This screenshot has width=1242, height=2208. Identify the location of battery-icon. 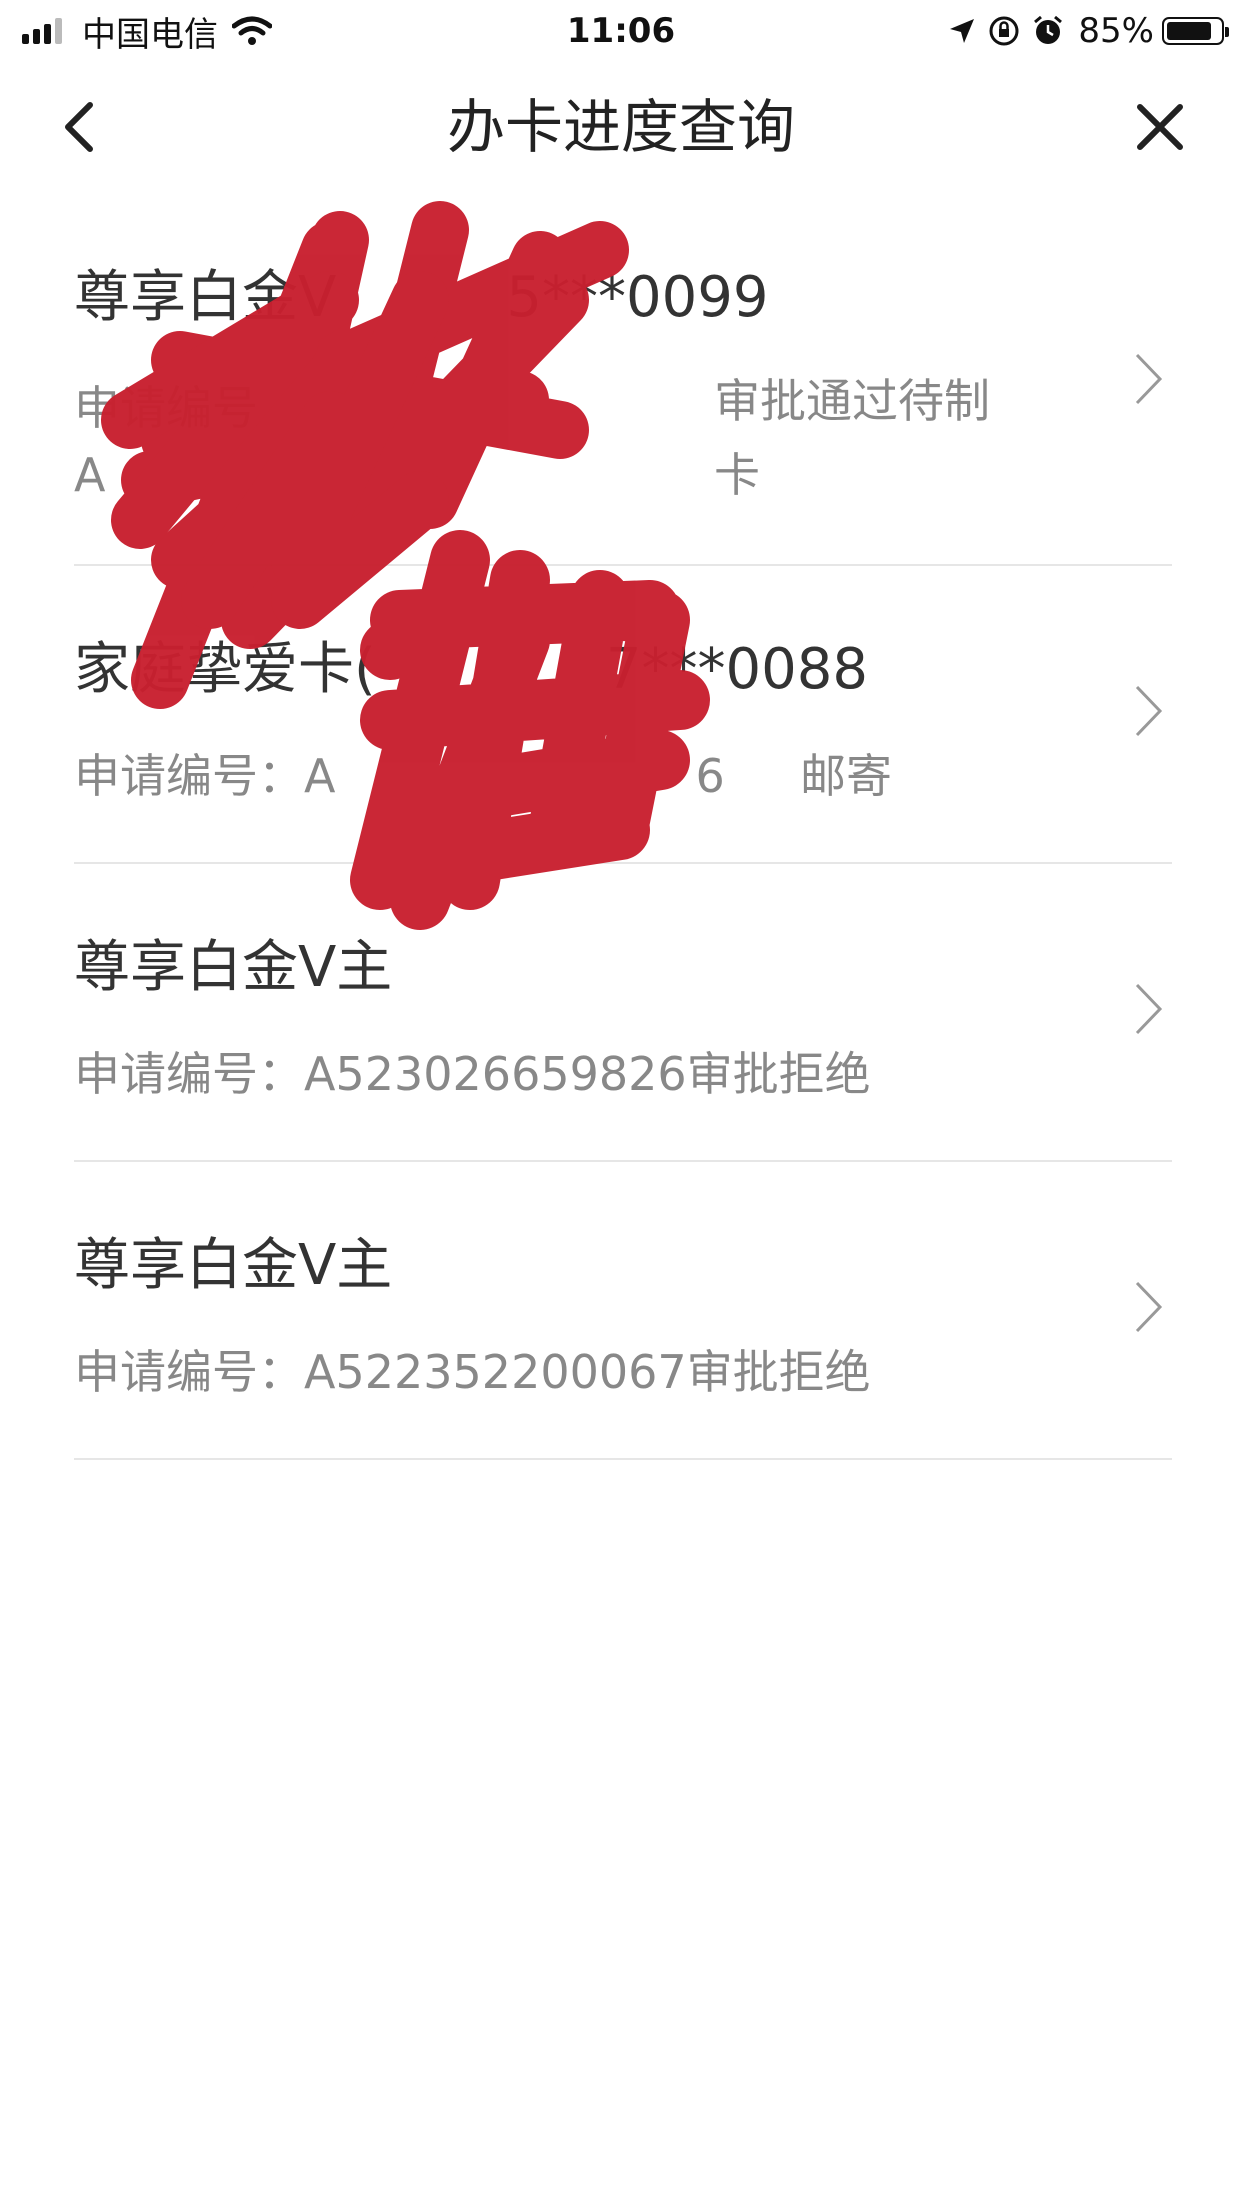
(1195, 31).